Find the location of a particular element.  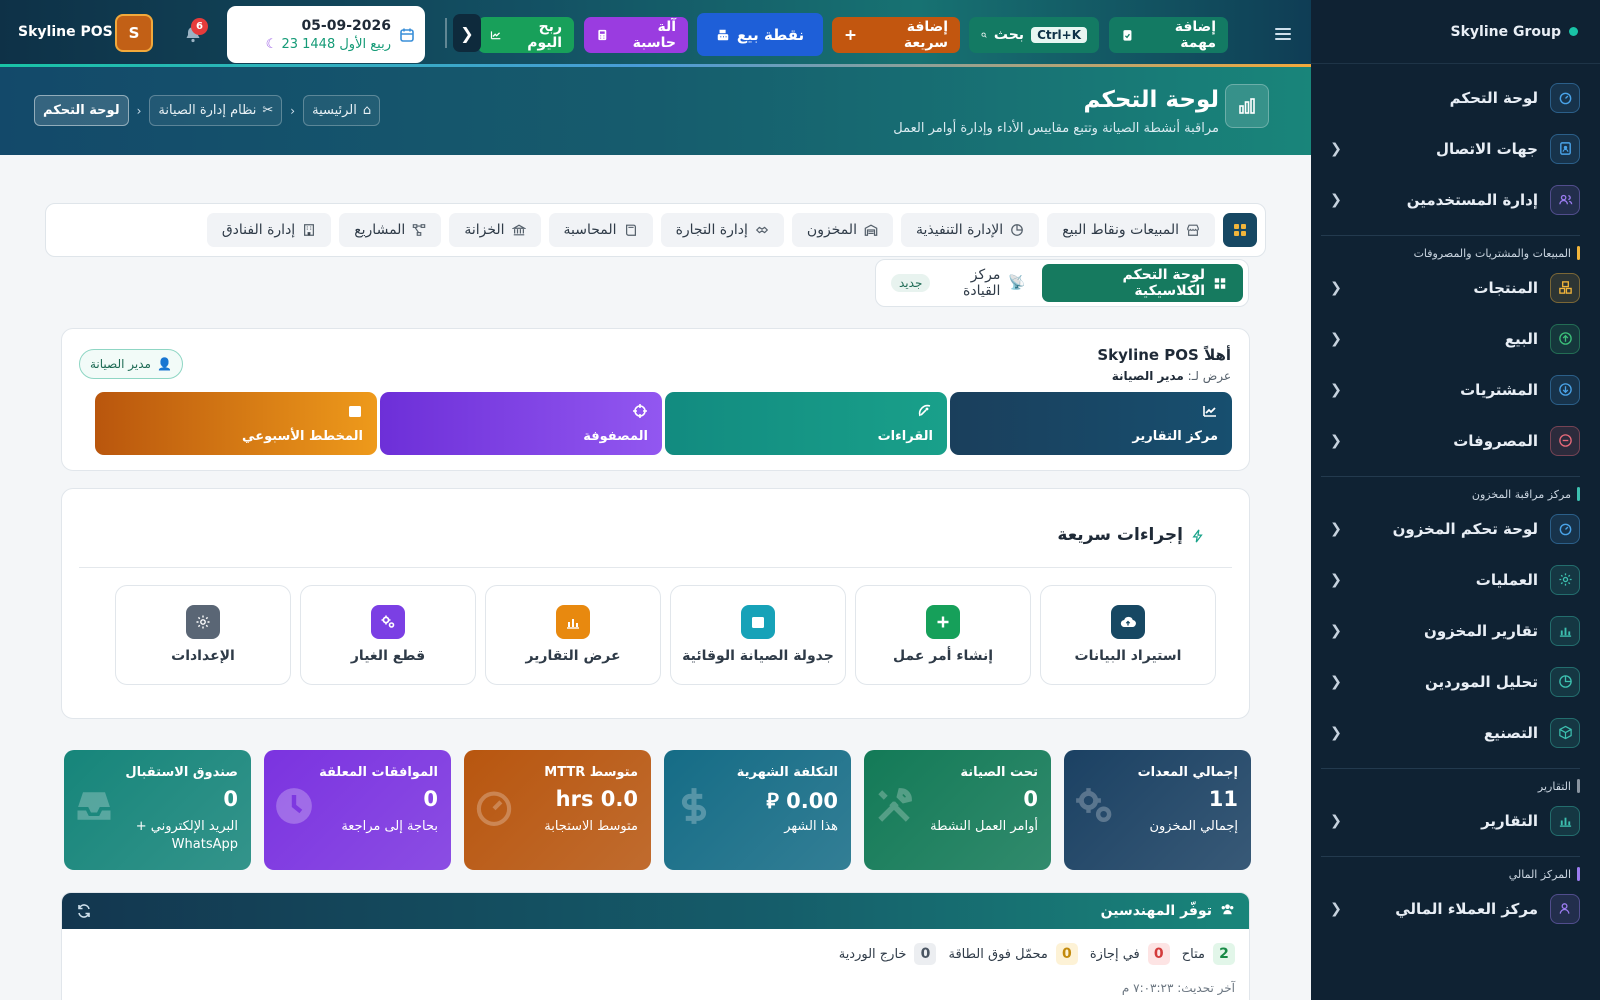

hamburger-menu-icon is located at coordinates (1283, 34).